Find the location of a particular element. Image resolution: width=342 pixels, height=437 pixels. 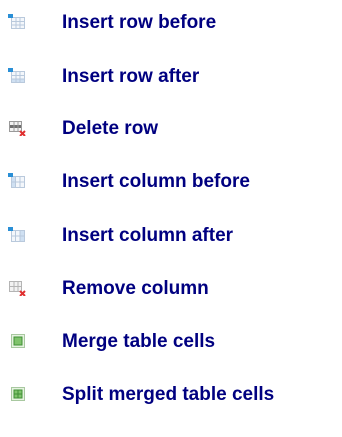

menu-item-insert-column-after: Insert column after is located at coordinates (165, 237).